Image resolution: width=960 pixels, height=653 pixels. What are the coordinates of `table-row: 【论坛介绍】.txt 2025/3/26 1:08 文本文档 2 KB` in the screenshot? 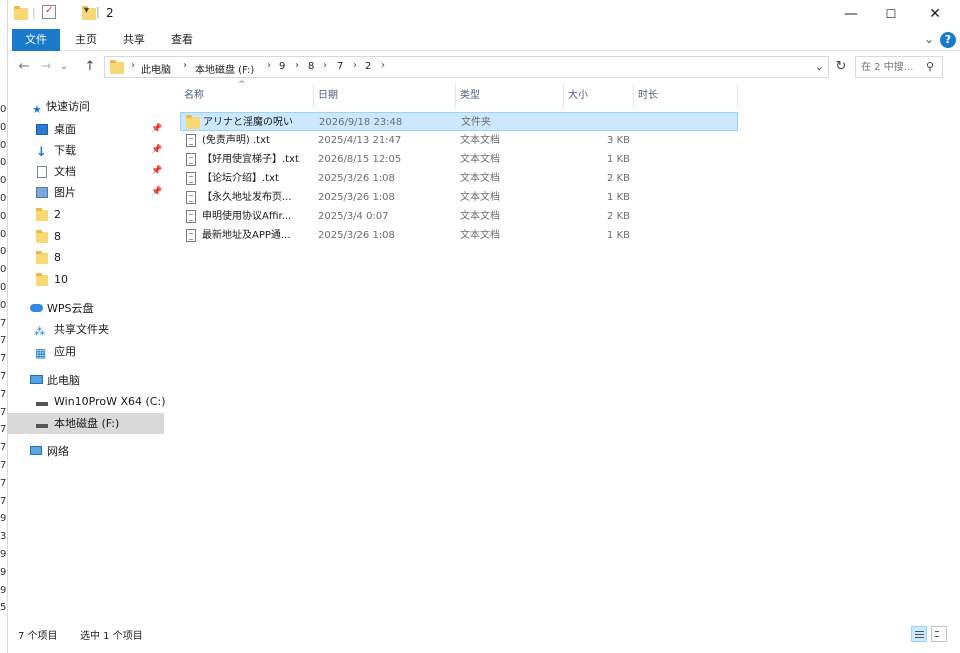 It's located at (459, 178).